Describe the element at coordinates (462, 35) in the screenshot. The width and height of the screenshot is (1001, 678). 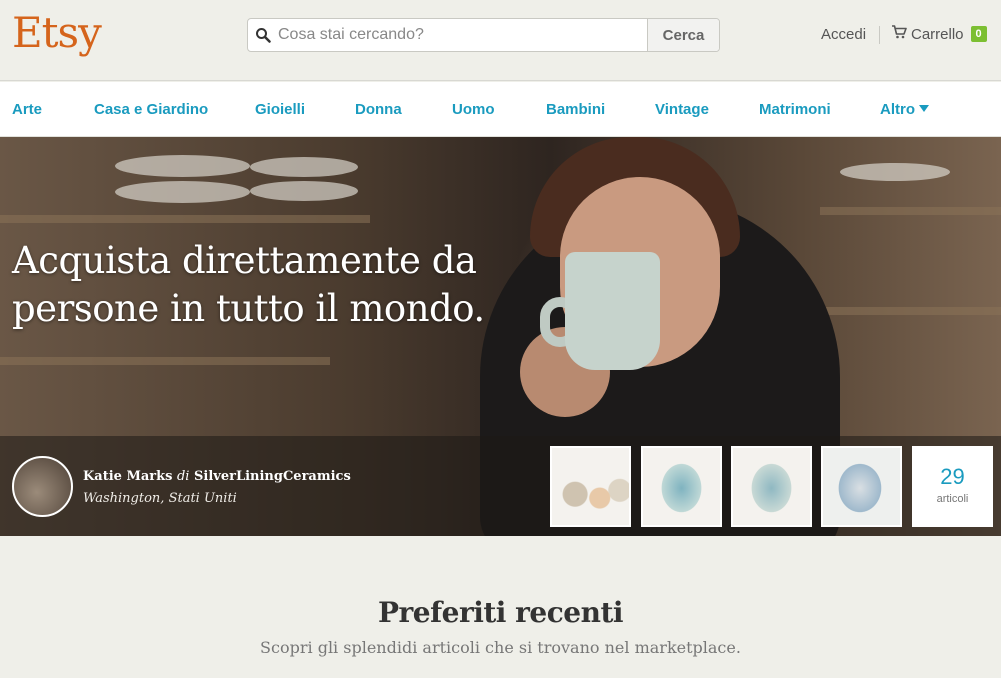
I see `search-input` at that location.